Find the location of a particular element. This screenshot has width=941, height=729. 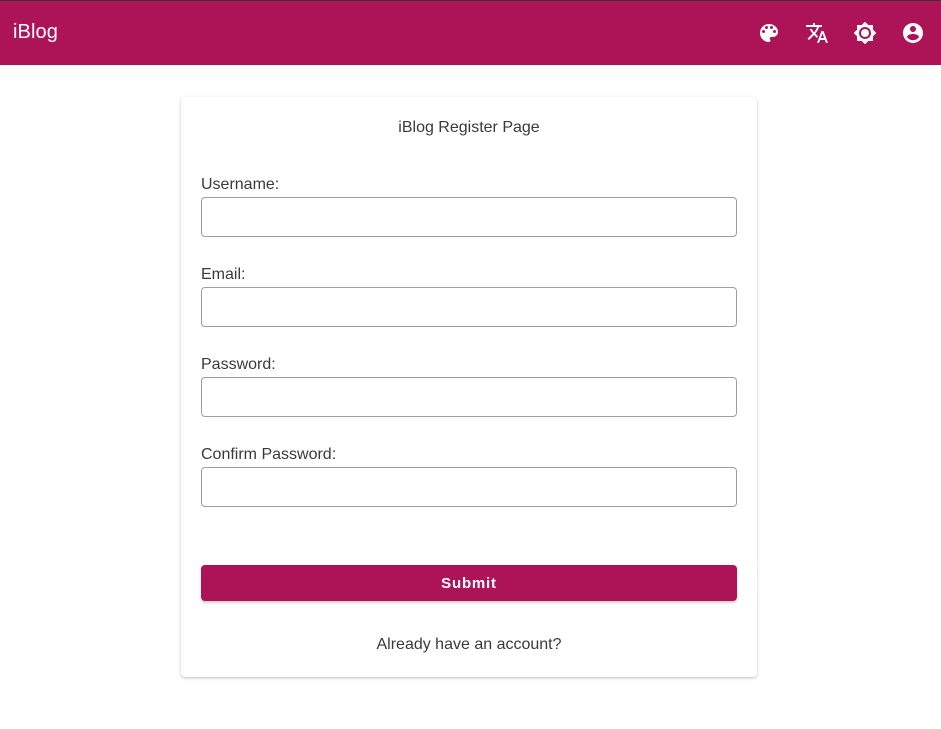

palette-button is located at coordinates (769, 33).